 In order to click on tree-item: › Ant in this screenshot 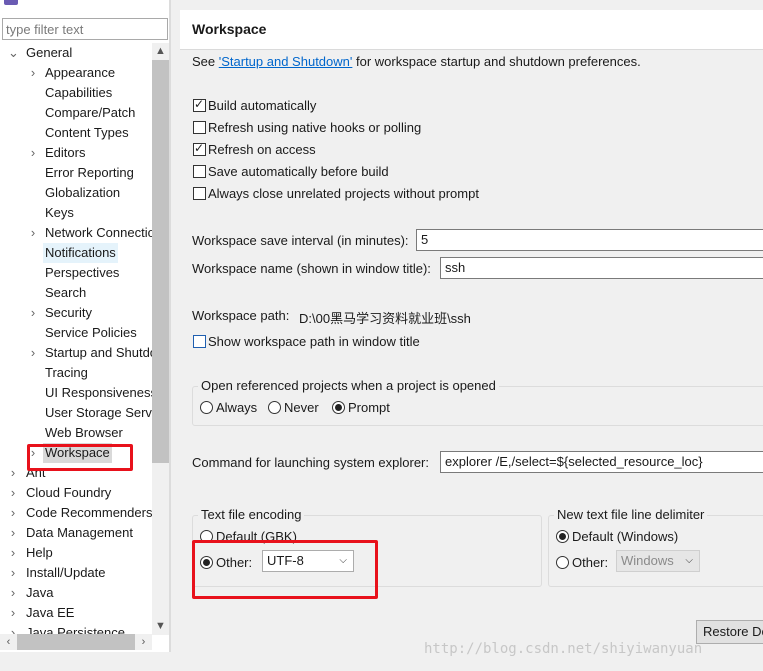, I will do `click(76, 473)`.